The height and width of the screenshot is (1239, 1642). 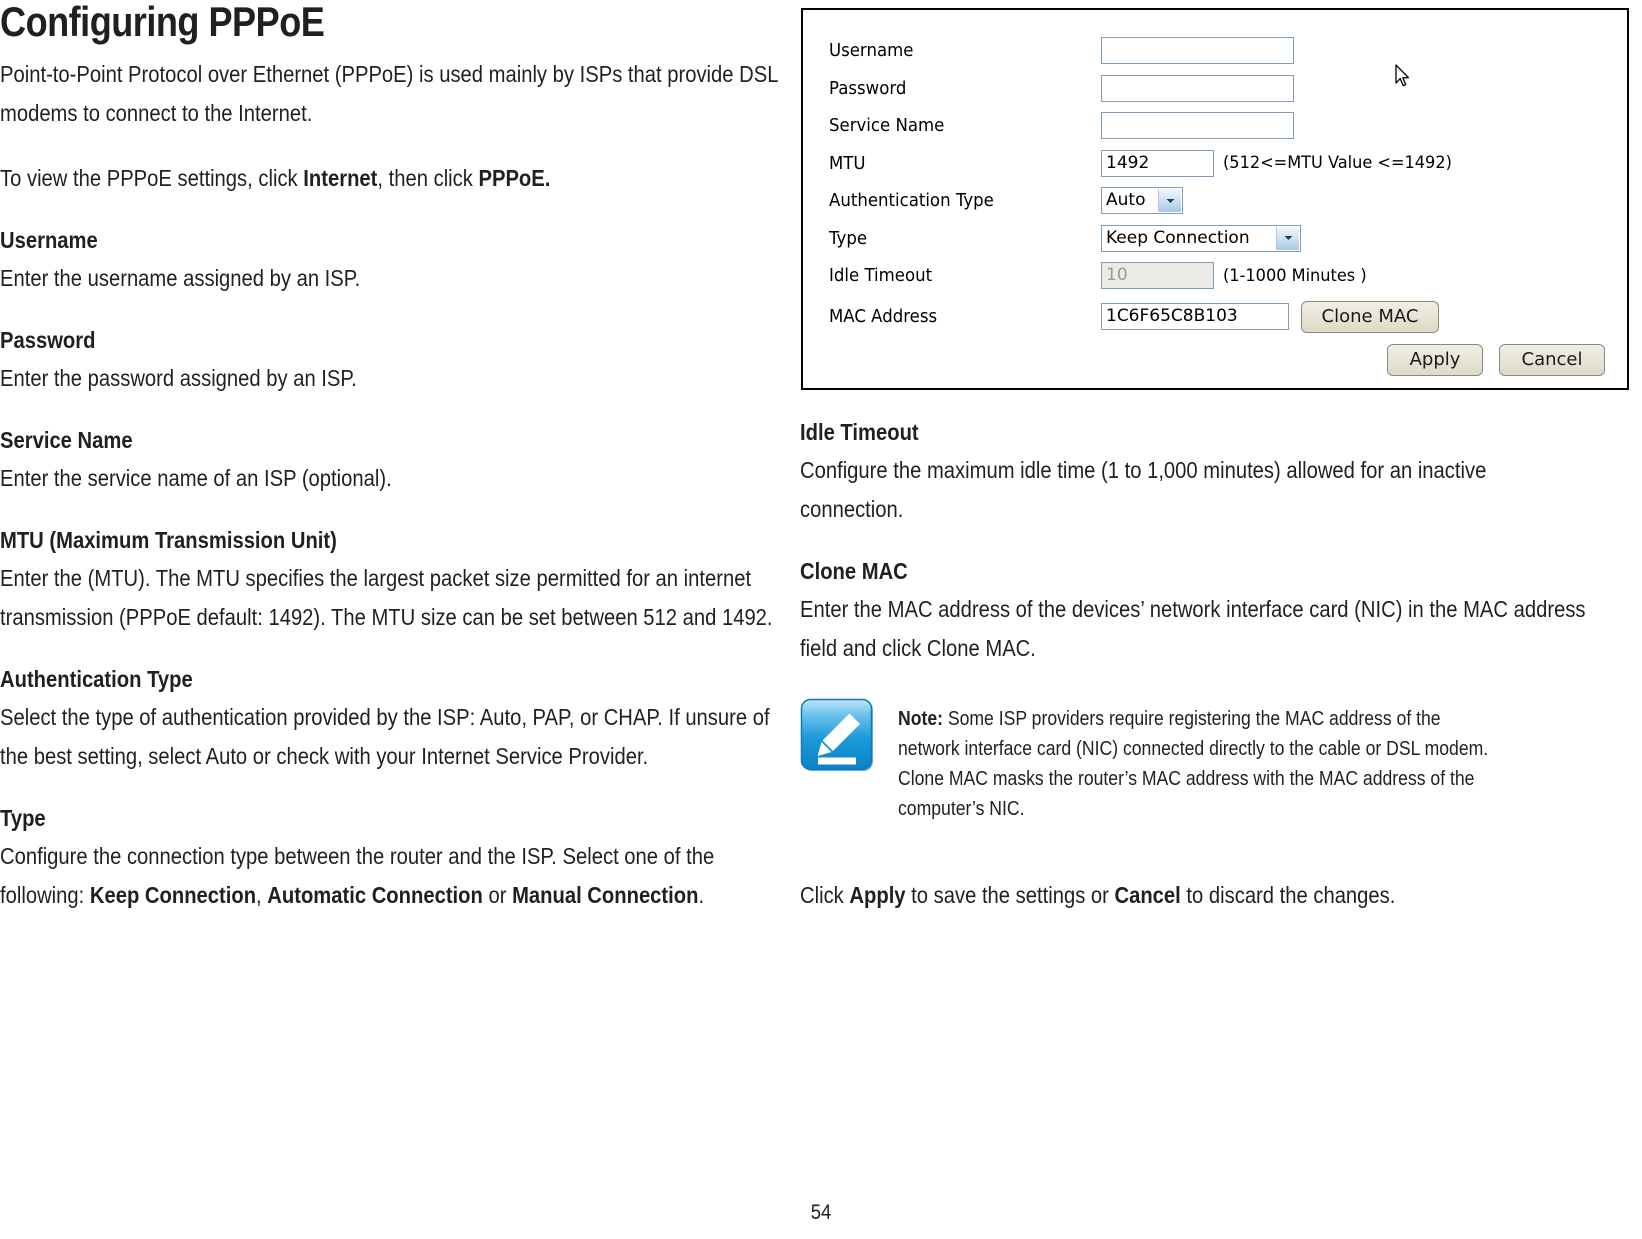 I want to click on closing-suffix: to discard the changes., so click(x=1288, y=895).